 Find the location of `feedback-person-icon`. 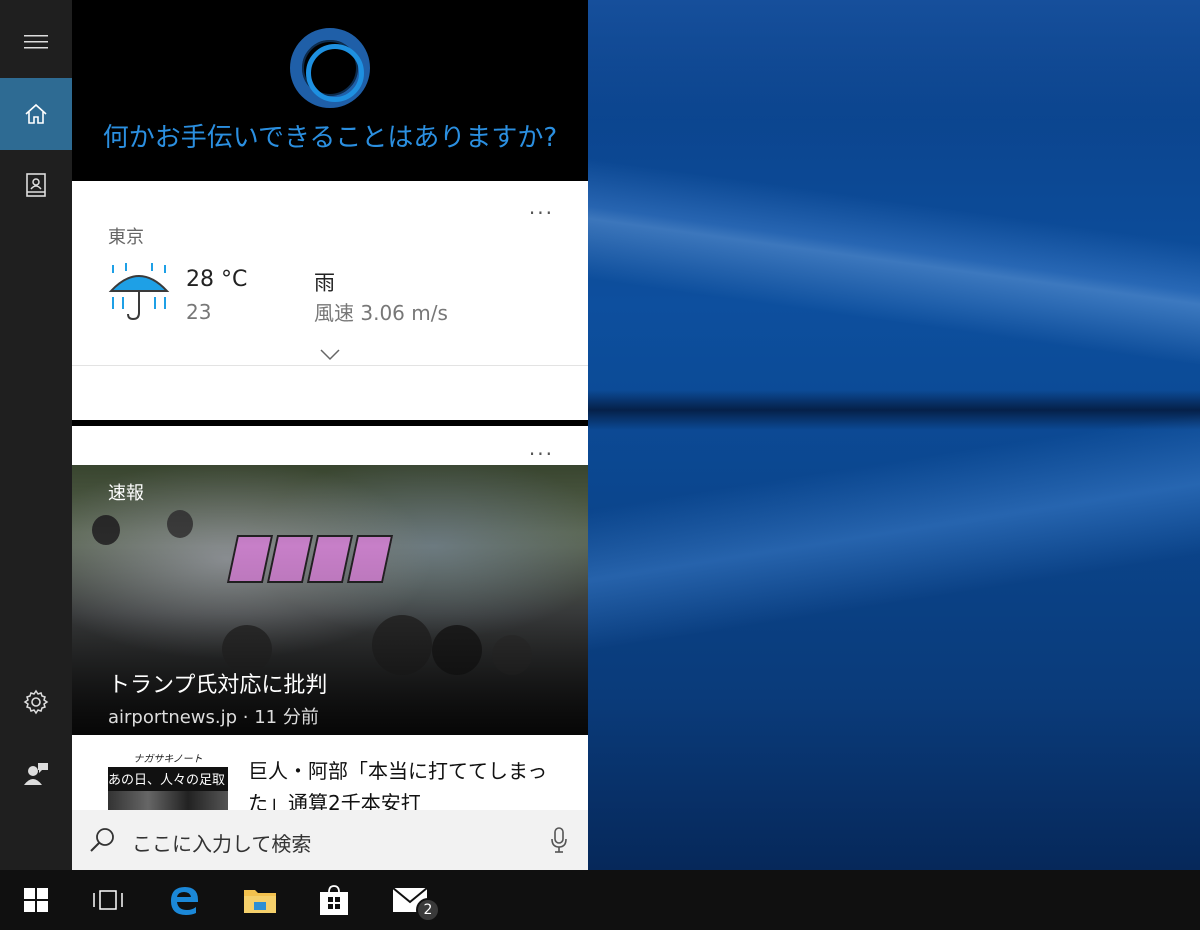

feedback-person-icon is located at coordinates (36, 774).